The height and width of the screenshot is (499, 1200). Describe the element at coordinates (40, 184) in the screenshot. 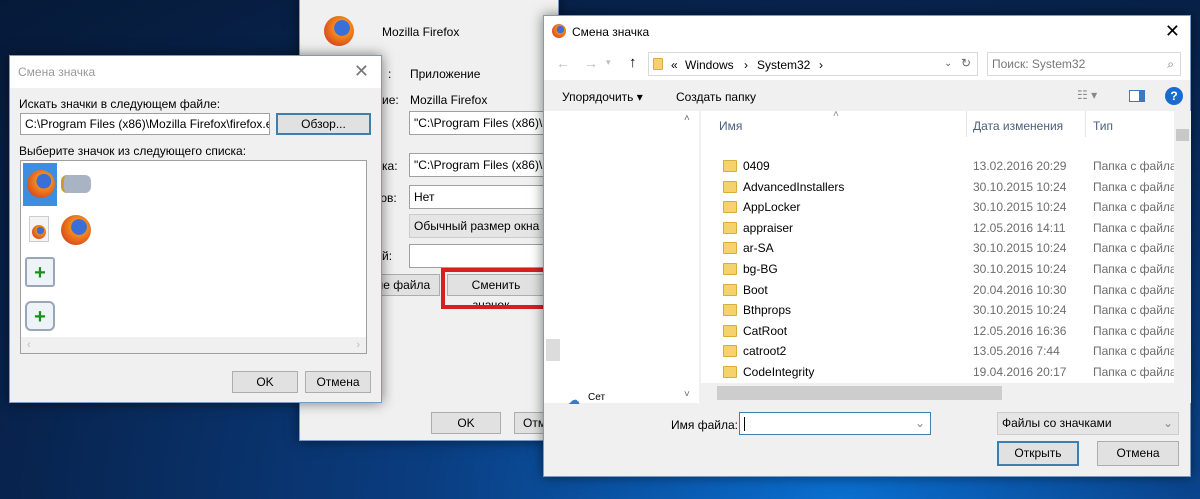

I see `icon-firefox-selected` at that location.